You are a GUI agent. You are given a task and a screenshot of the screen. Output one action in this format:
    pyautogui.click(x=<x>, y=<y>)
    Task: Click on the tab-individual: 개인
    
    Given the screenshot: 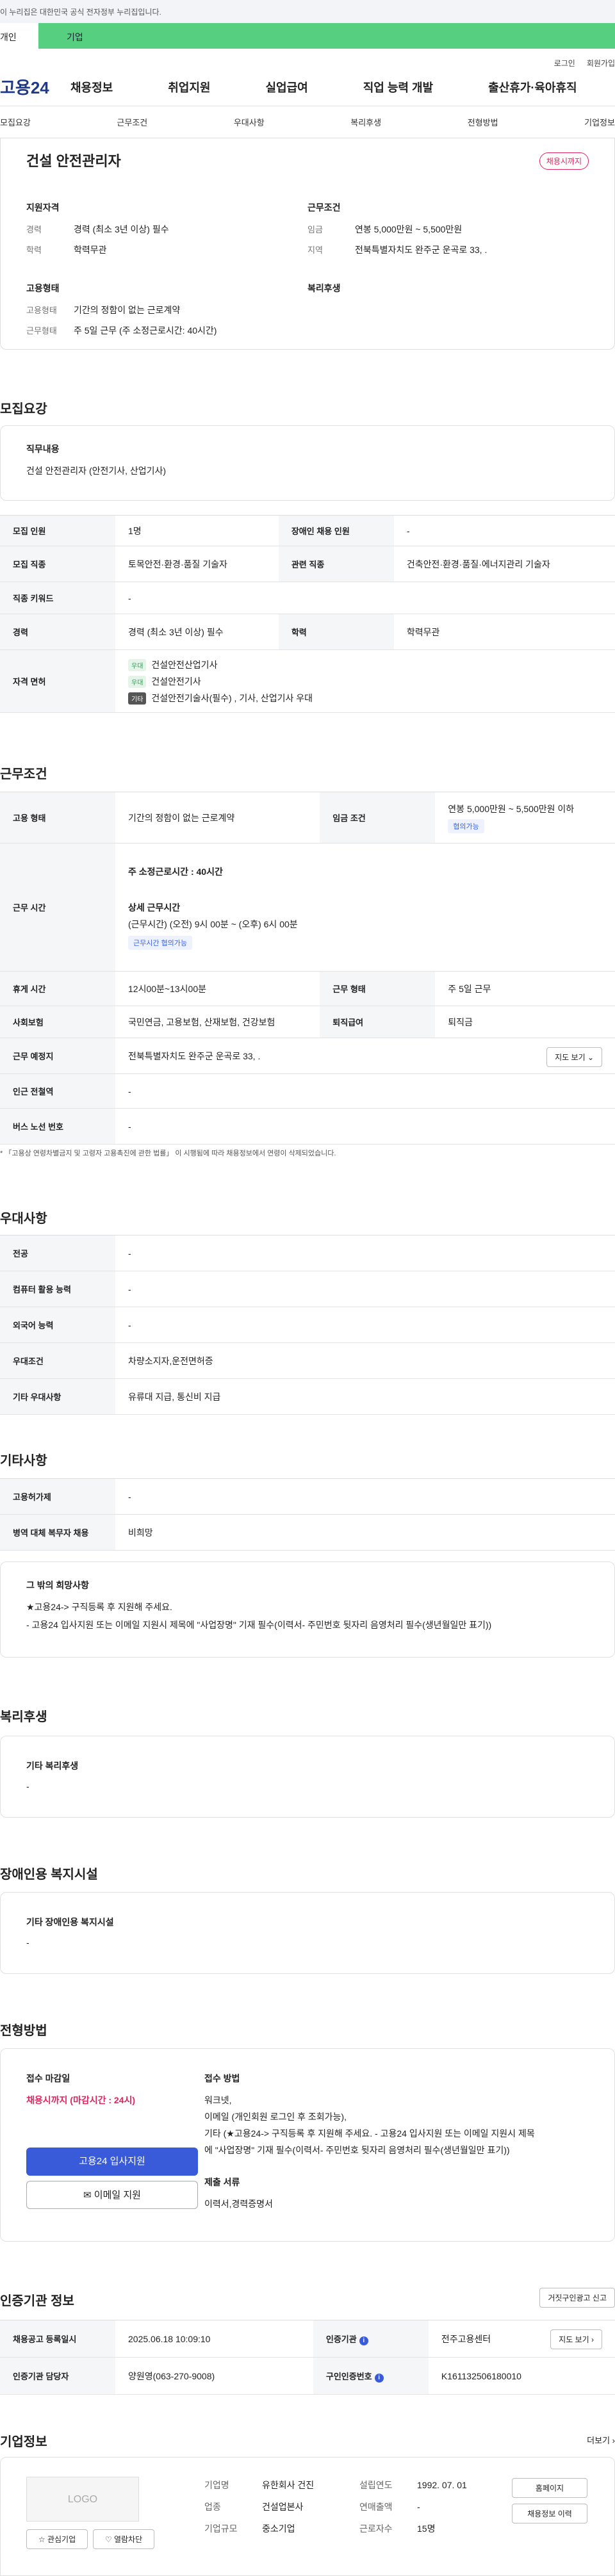 What is the action you would take?
    pyautogui.click(x=19, y=36)
    